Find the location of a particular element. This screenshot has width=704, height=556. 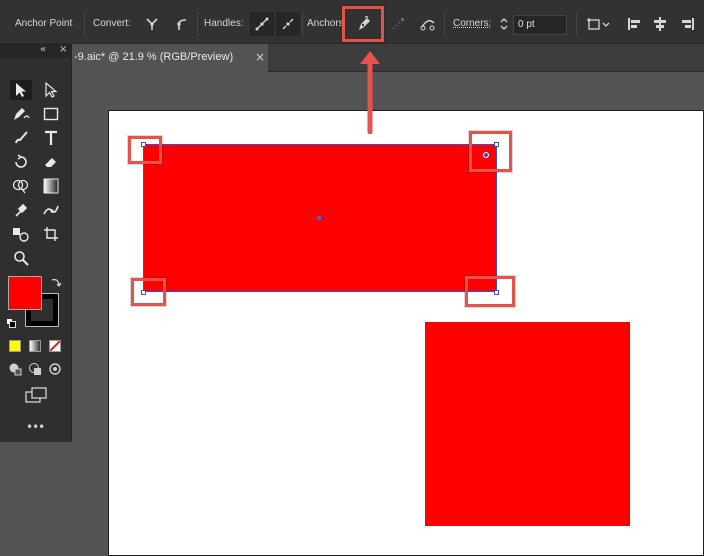

align-center-icon is located at coordinates (660, 24).